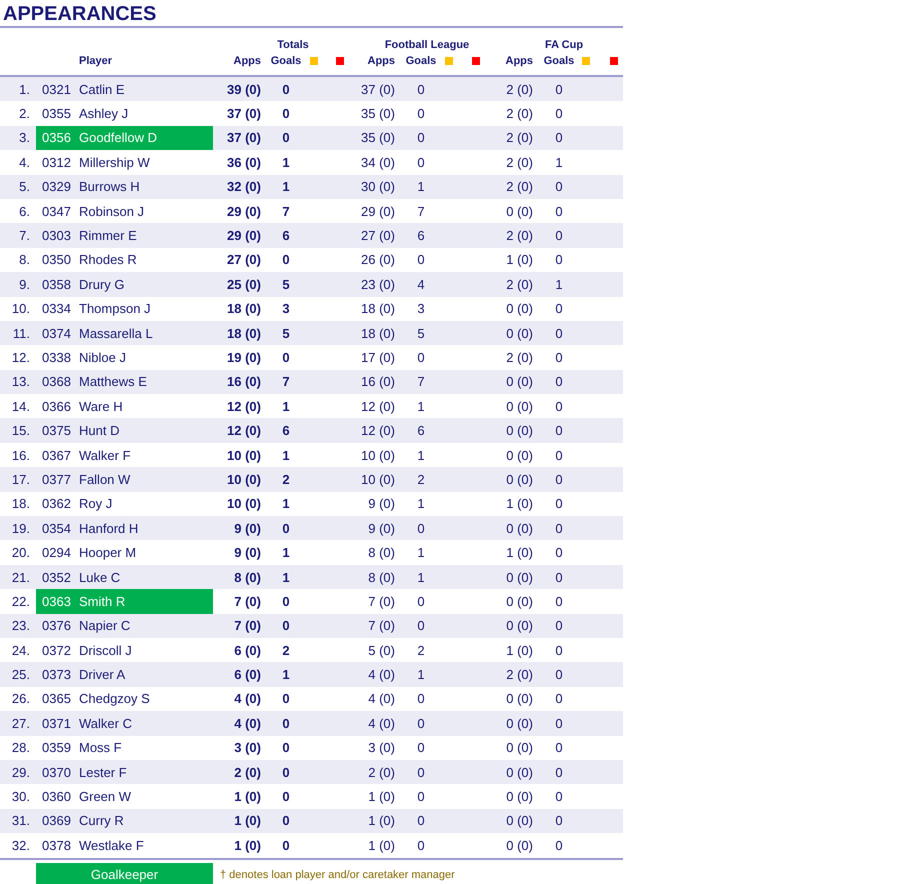 The image size is (900, 884). Describe the element at coordinates (244, 162) in the screenshot. I see `table-cell-text: 36 (0)` at that location.